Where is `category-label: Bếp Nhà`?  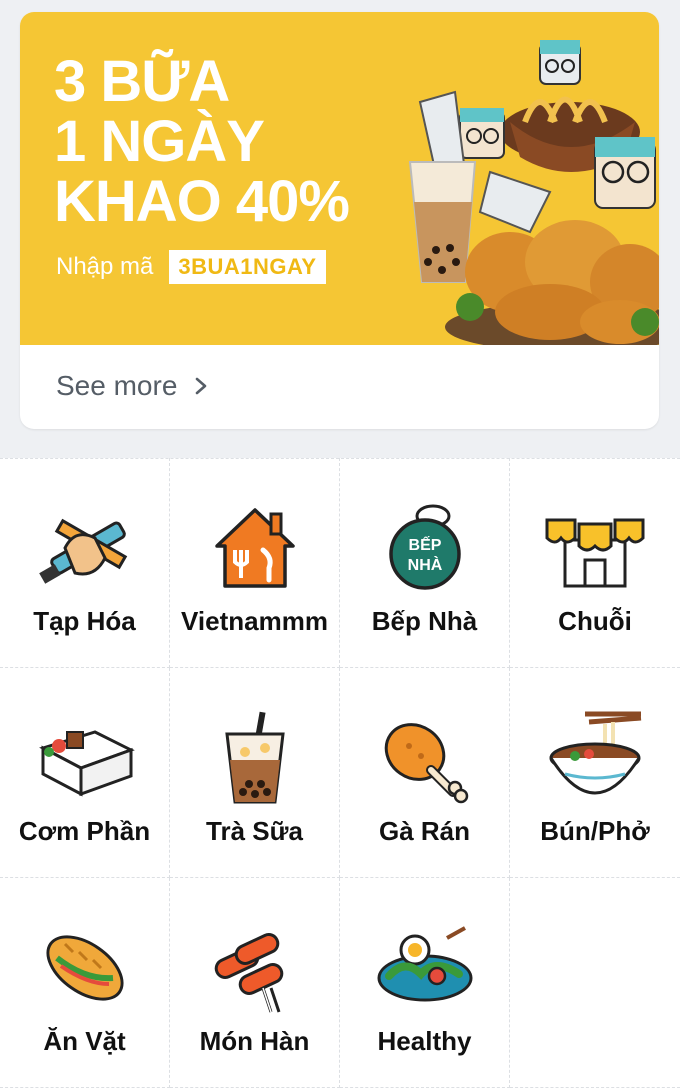
category-label: Bếp Nhà is located at coordinates (424, 621).